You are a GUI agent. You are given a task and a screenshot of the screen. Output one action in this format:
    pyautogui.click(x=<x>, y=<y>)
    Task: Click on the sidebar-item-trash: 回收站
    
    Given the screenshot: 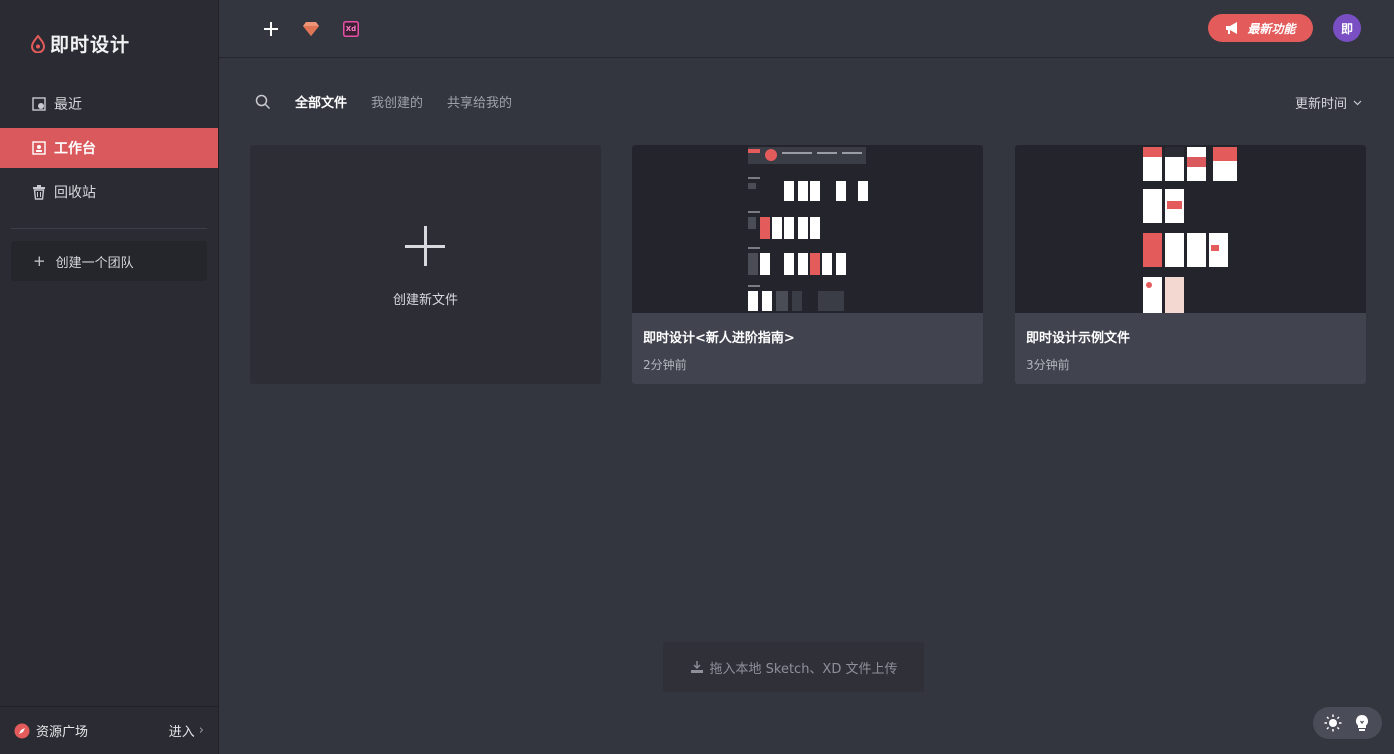 What is the action you would take?
    pyautogui.click(x=109, y=192)
    